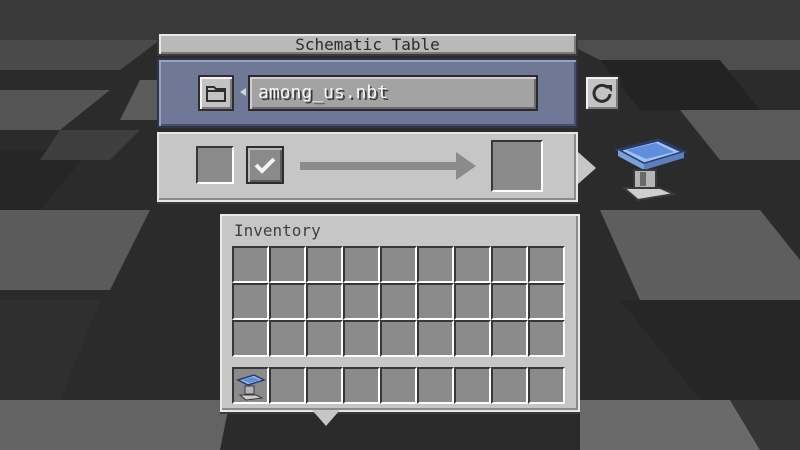 Image resolution: width=800 pixels, height=450 pixels. I want to click on open-folder-button, so click(216, 93).